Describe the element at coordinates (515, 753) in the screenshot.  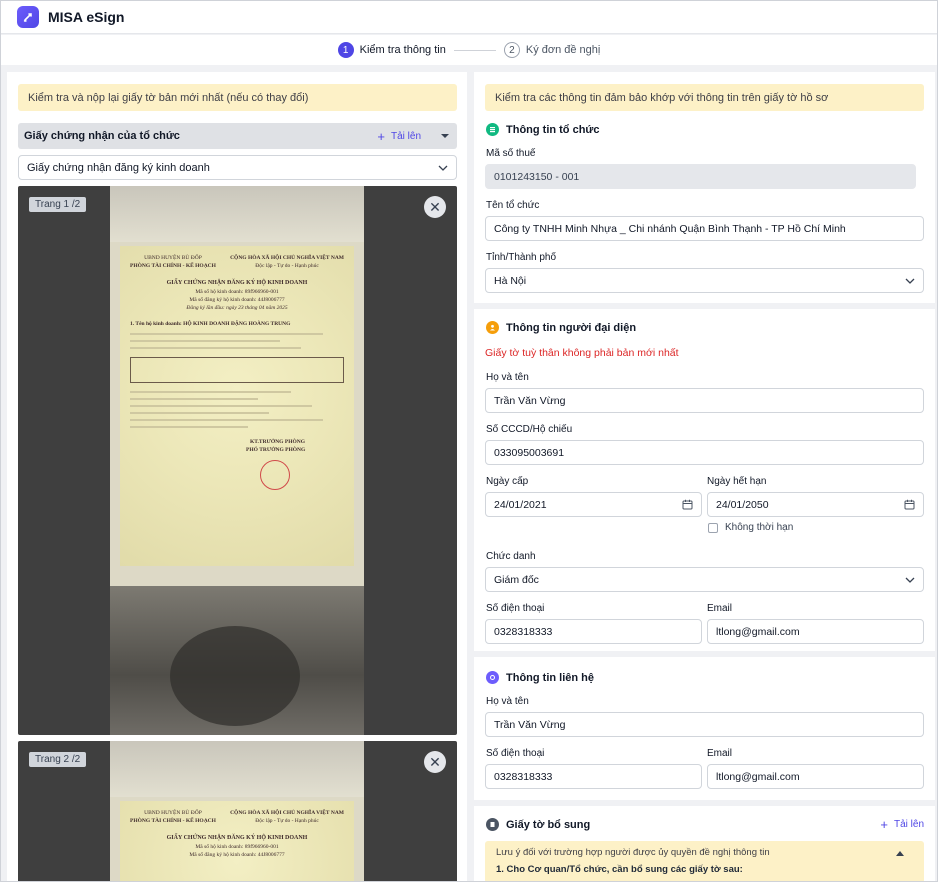
I see `contact-phone-label: Số điện thoại` at that location.